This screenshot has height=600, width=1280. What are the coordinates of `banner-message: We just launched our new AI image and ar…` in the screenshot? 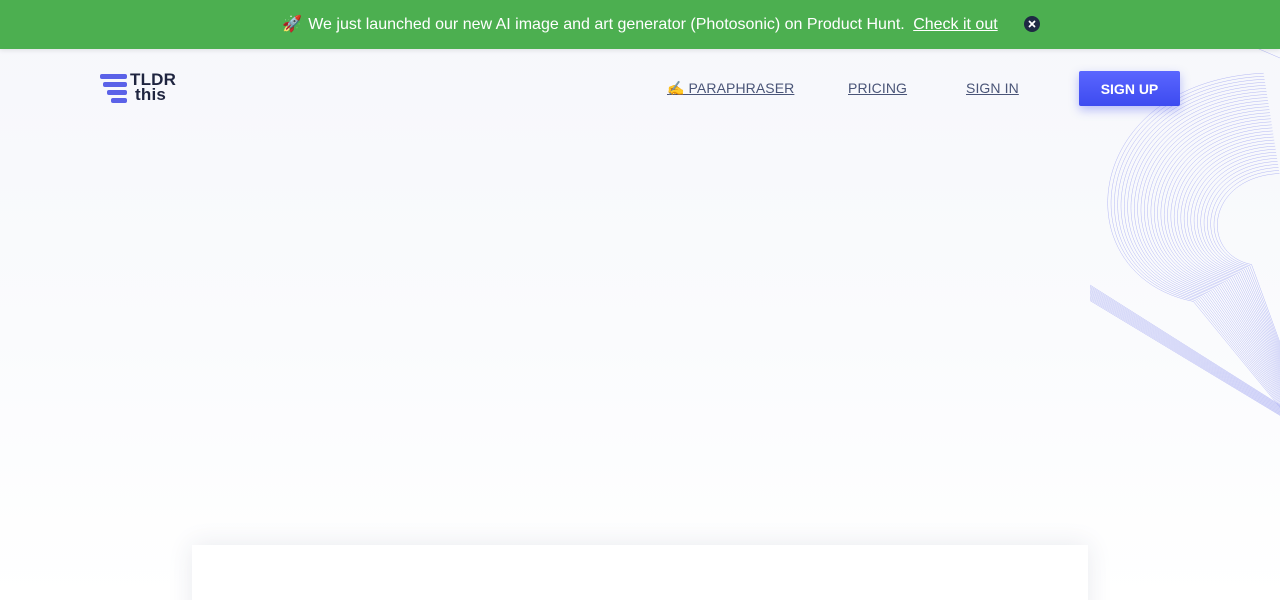 It's located at (606, 24).